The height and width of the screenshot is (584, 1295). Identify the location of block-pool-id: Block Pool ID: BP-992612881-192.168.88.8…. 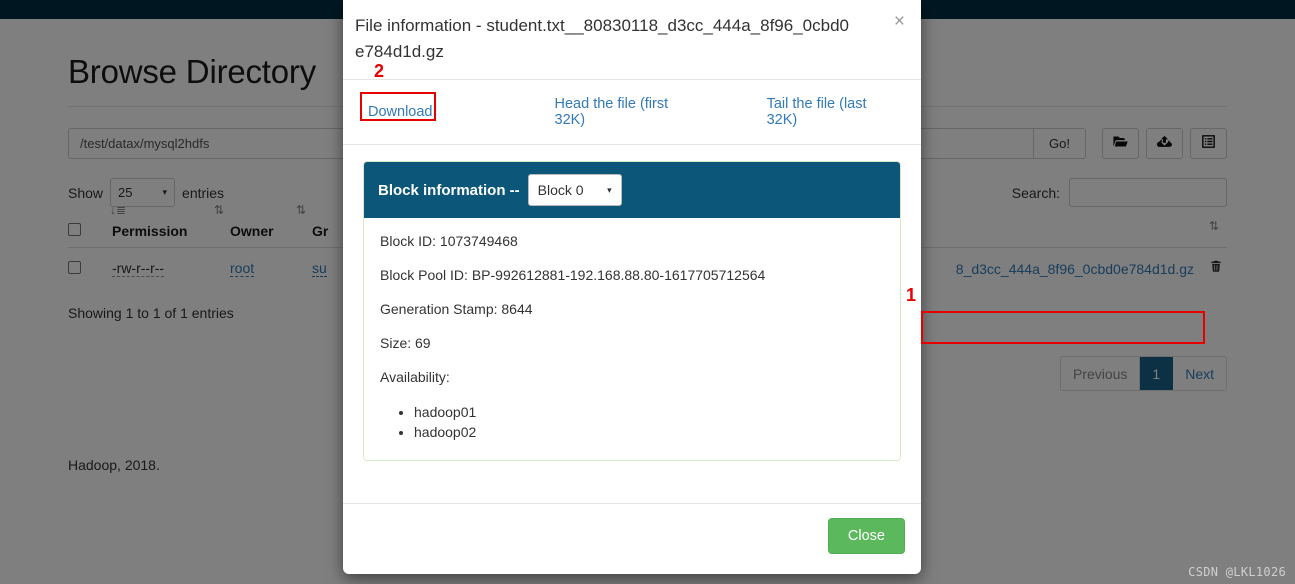
(573, 275).